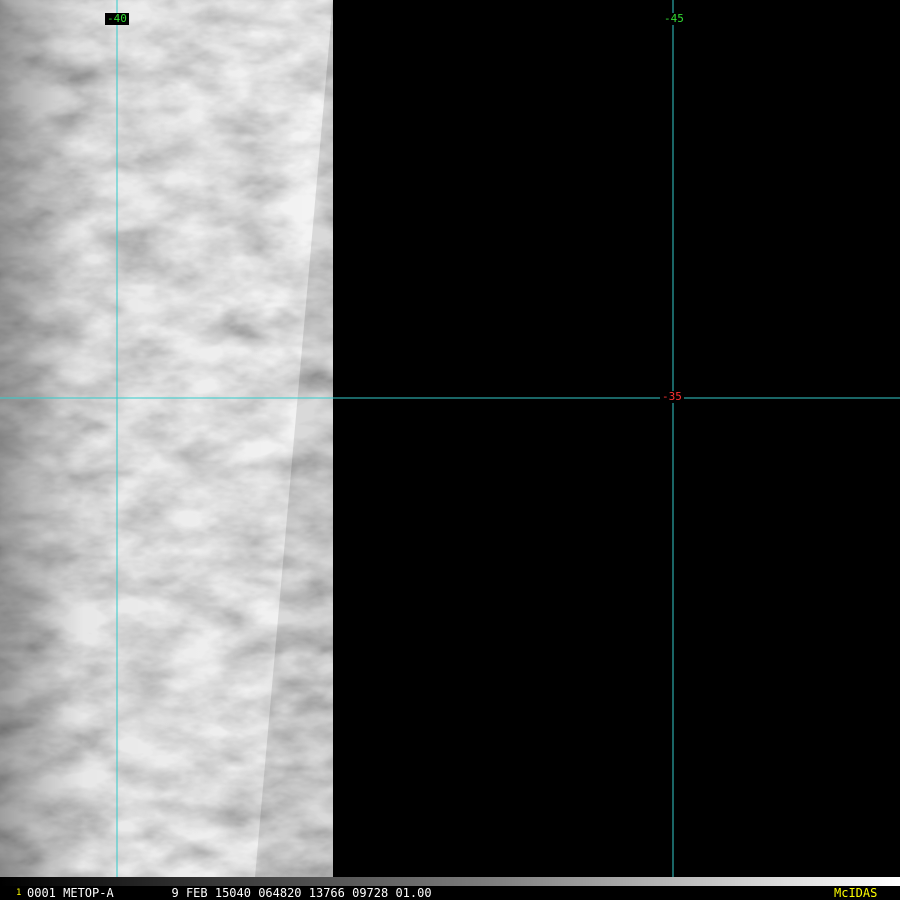 The image size is (900, 900). Describe the element at coordinates (450, 881) in the screenshot. I see `grayscale-ramp` at that location.